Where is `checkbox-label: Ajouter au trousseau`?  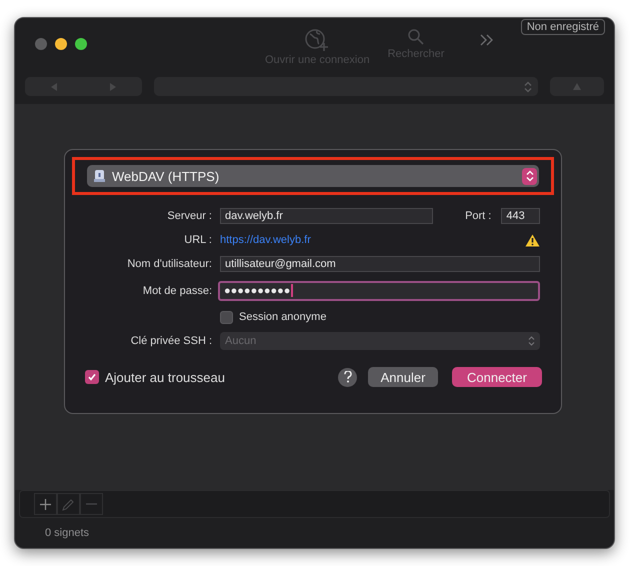
checkbox-label: Ajouter au trousseau is located at coordinates (165, 377).